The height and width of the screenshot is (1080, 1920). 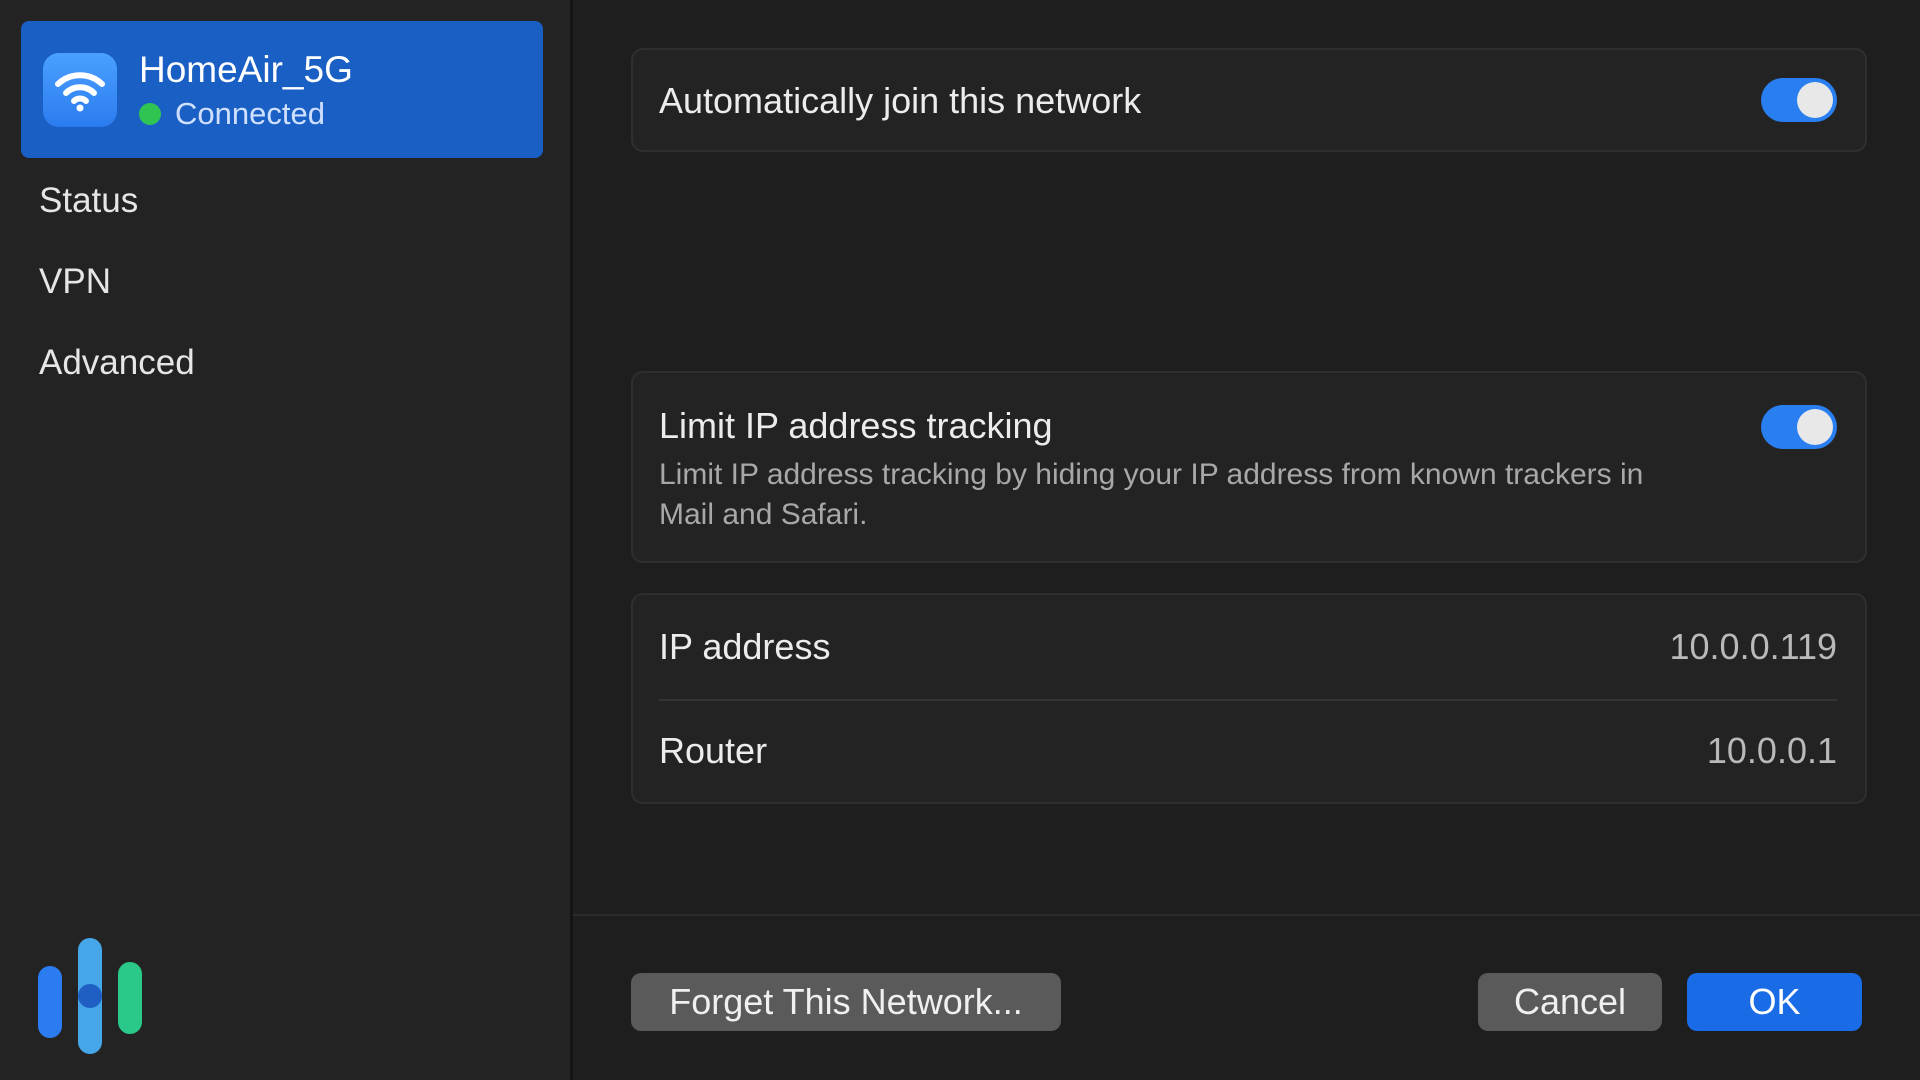 I want to click on network-status-row: Connected, so click(x=246, y=114).